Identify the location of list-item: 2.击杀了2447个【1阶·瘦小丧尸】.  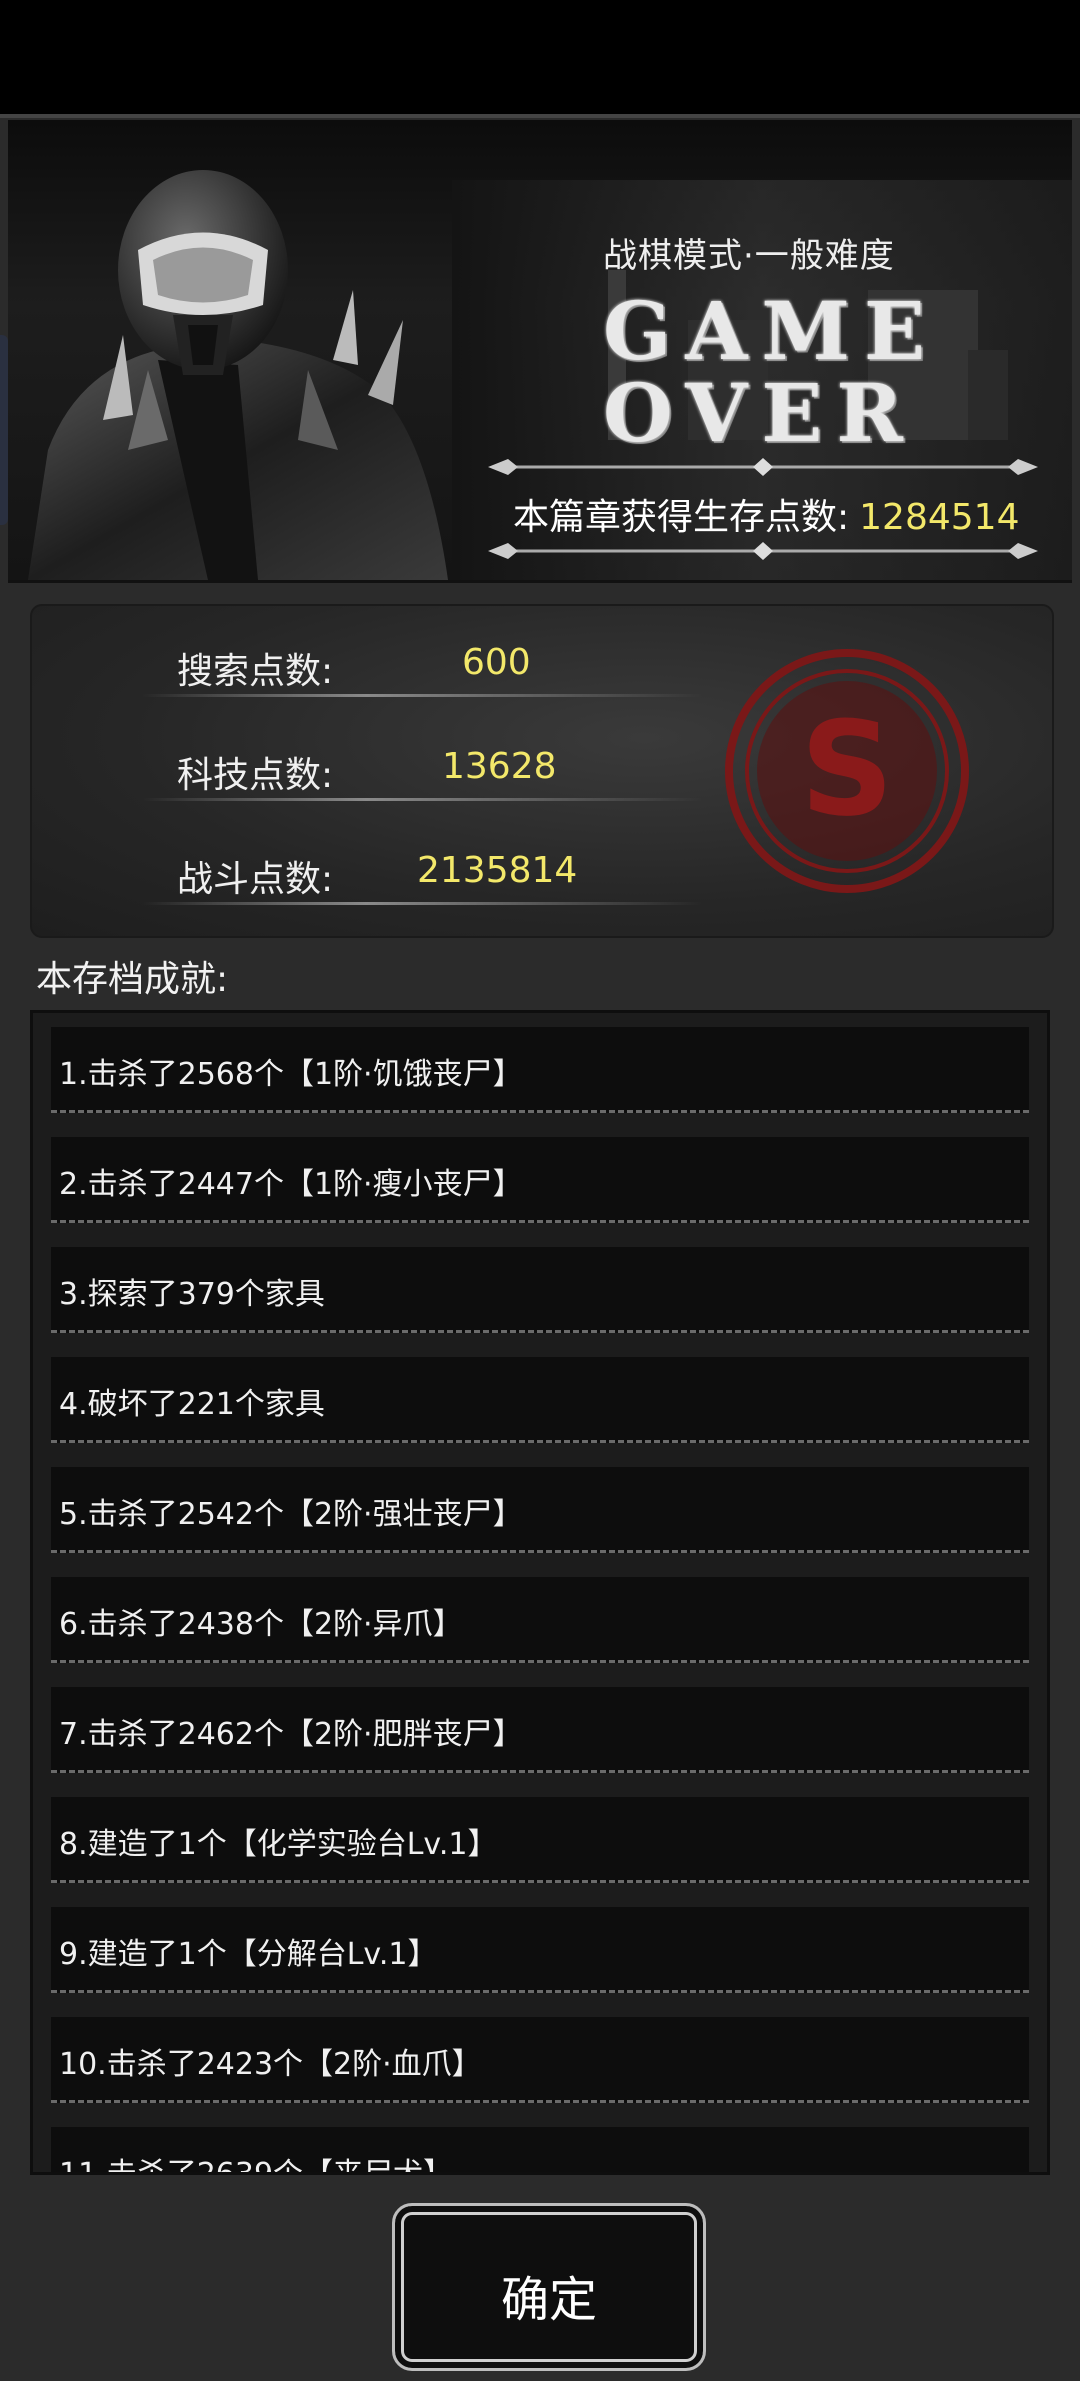
(540, 1180).